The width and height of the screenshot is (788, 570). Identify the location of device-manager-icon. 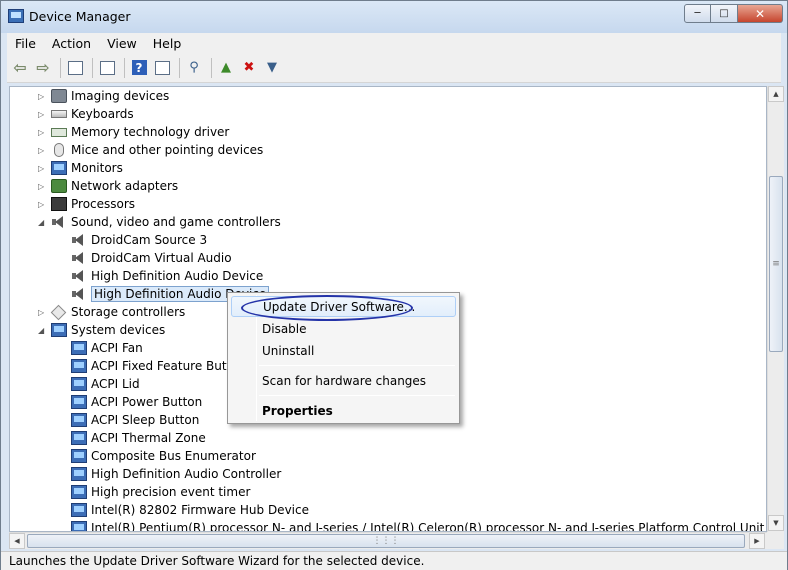
(16, 16).